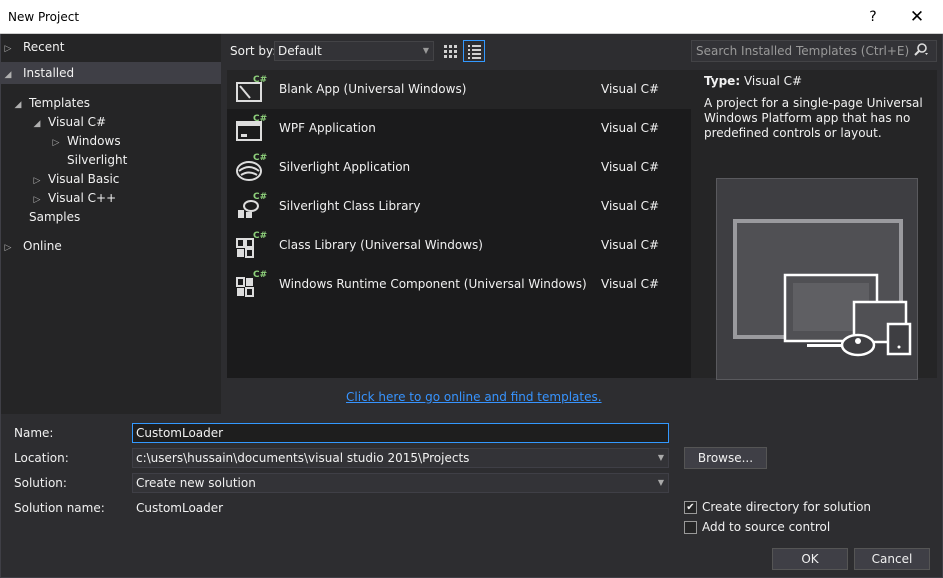 Image resolution: width=943 pixels, height=578 pixels. I want to click on ok-button: OK, so click(810, 559).